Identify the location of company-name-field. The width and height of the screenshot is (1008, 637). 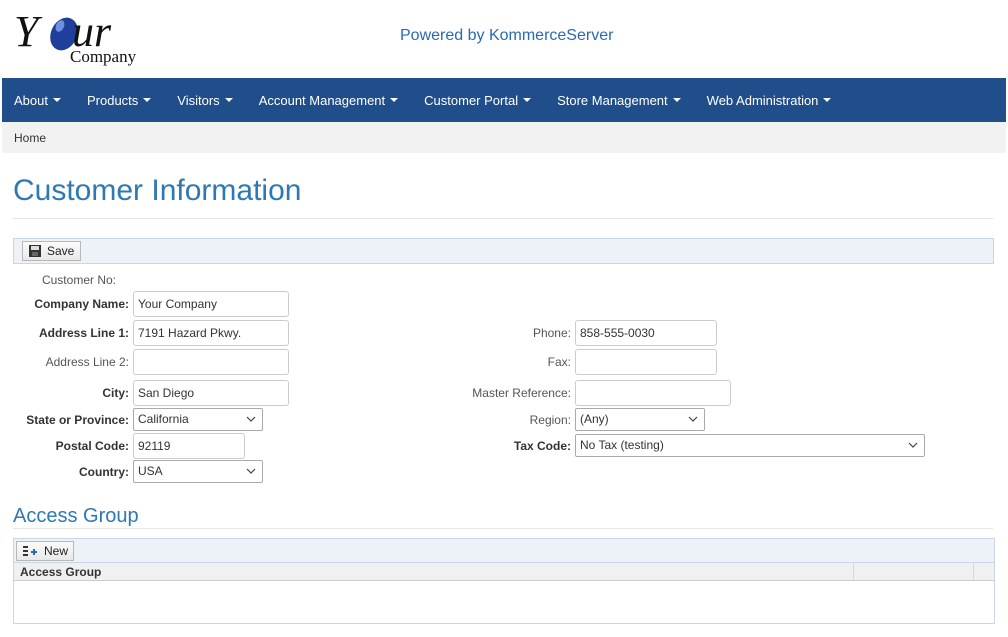
(211, 304).